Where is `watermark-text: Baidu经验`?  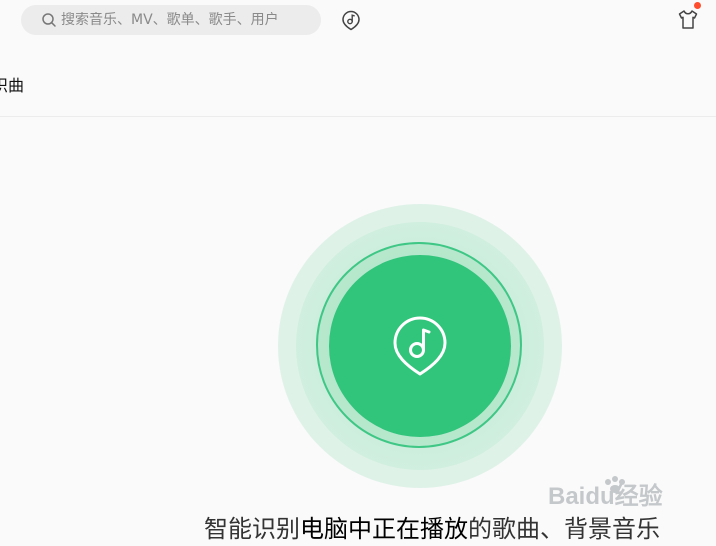 watermark-text: Baidu经验 is located at coordinates (605, 496).